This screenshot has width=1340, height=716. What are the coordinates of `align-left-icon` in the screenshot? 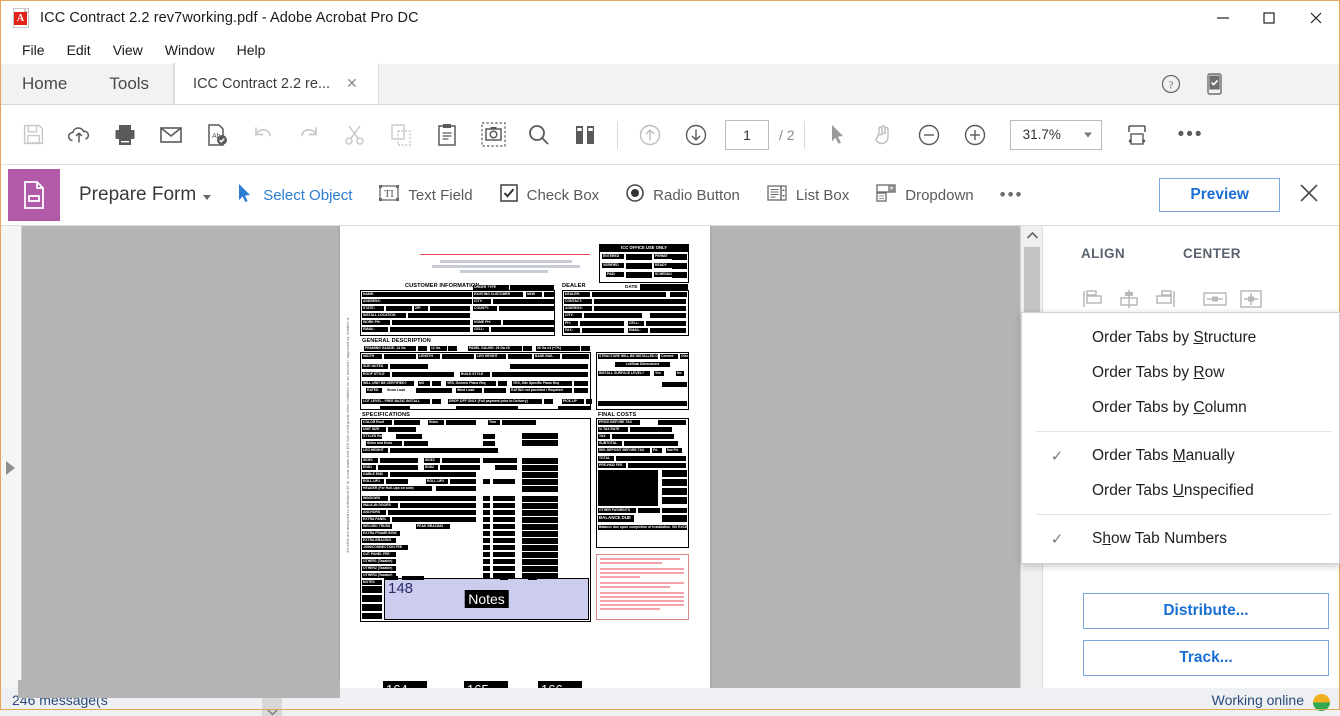 It's located at (1093, 299).